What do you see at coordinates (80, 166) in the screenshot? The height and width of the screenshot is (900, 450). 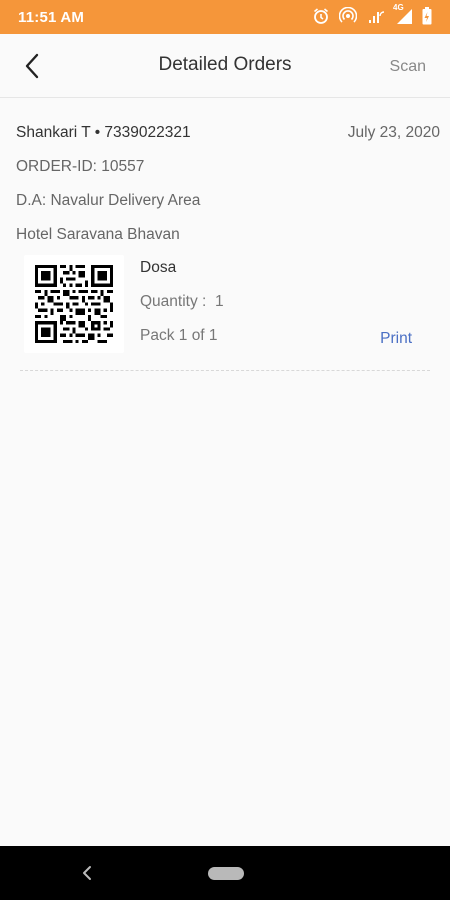 I see `order-id: ORDER-ID: 10557` at bounding box center [80, 166].